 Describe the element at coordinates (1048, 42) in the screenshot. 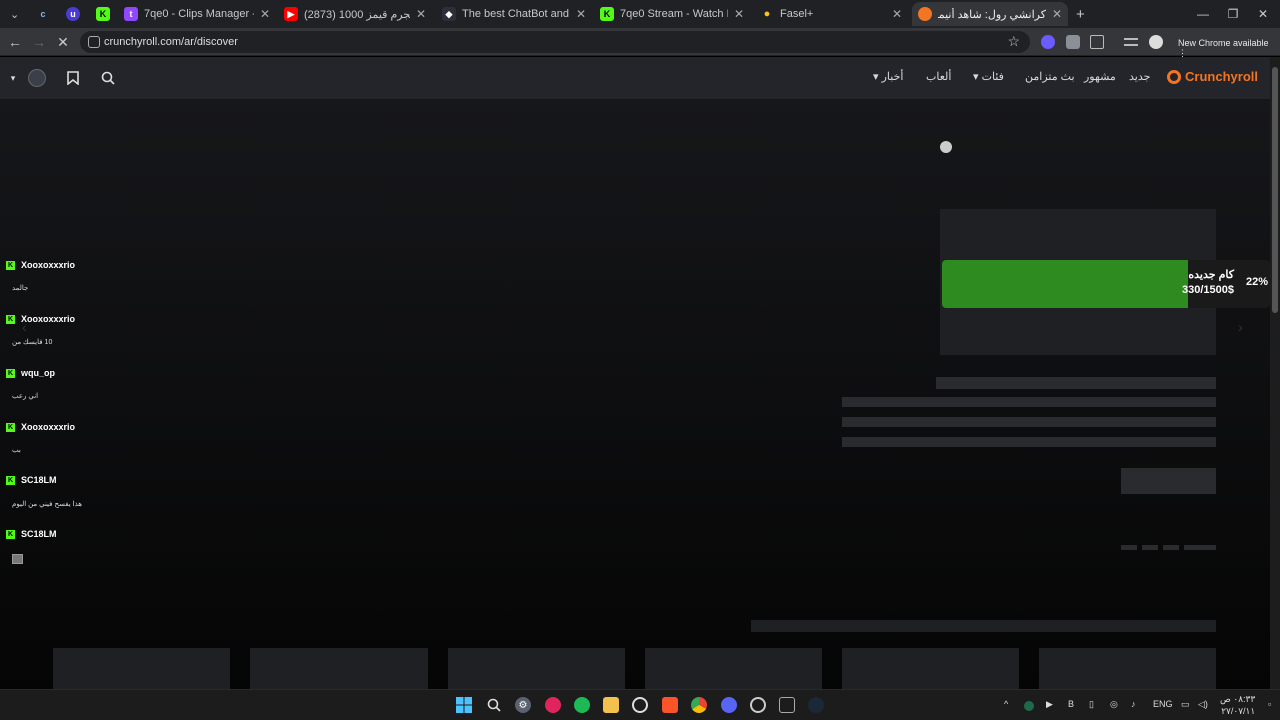

I see `extension-icon` at that location.